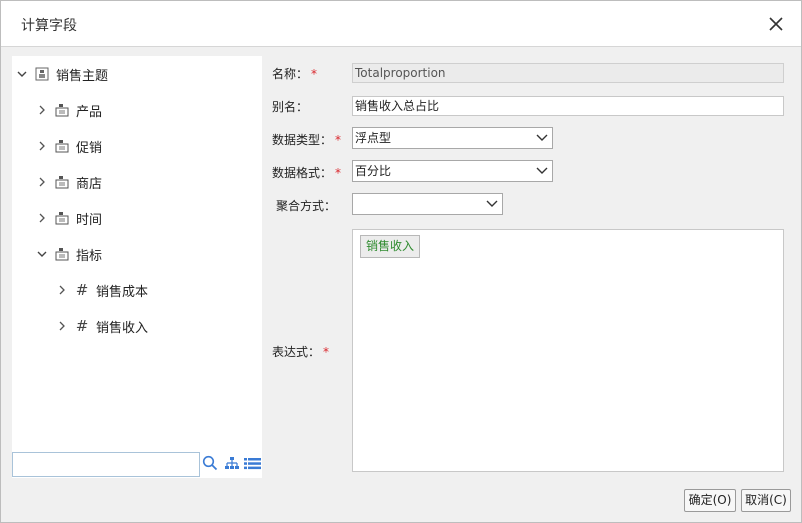 The width and height of the screenshot is (802, 523). Describe the element at coordinates (210, 463) in the screenshot. I see `search-icon` at that location.